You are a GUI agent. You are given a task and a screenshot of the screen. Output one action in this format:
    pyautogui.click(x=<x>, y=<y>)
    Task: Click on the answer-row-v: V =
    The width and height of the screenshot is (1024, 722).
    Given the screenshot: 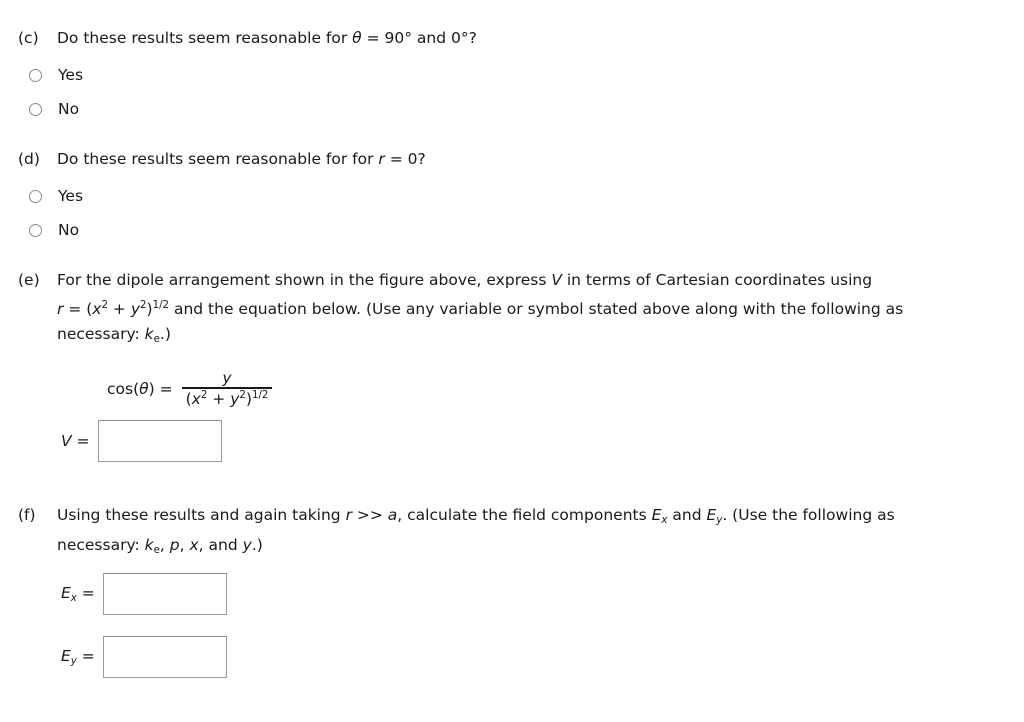 What is the action you would take?
    pyautogui.click(x=141, y=441)
    